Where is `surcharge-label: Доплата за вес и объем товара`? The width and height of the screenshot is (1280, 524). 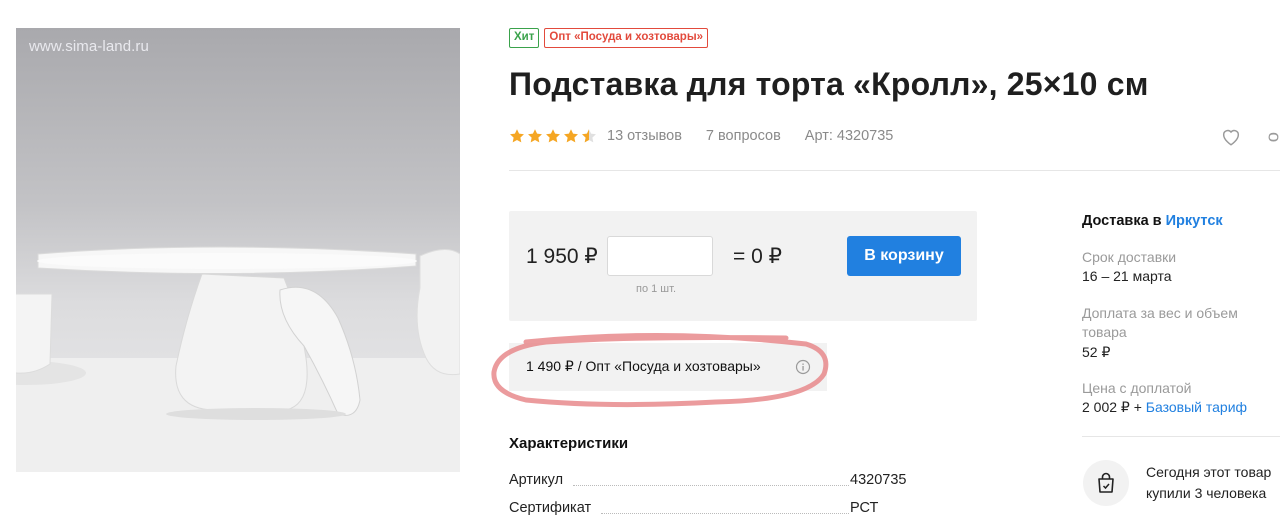
surcharge-label: Доплата за вес и объем товара is located at coordinates (1160, 322).